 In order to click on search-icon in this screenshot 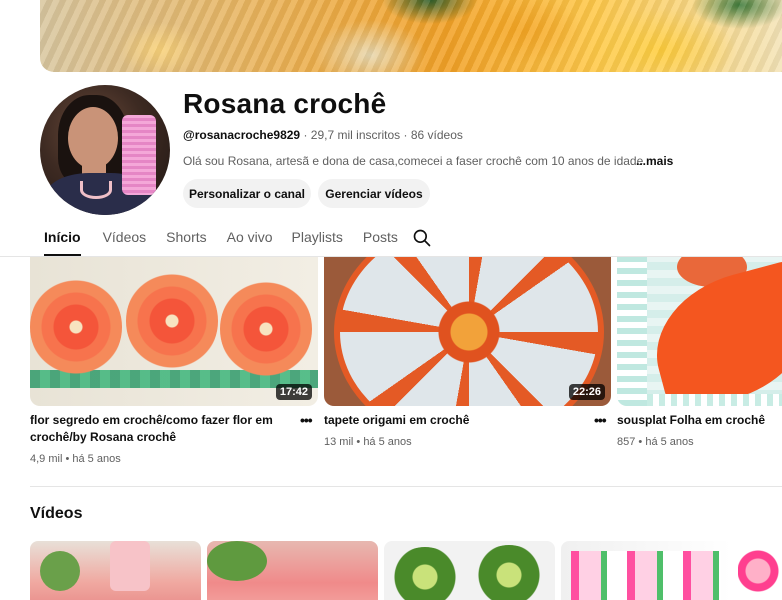, I will do `click(422, 238)`.